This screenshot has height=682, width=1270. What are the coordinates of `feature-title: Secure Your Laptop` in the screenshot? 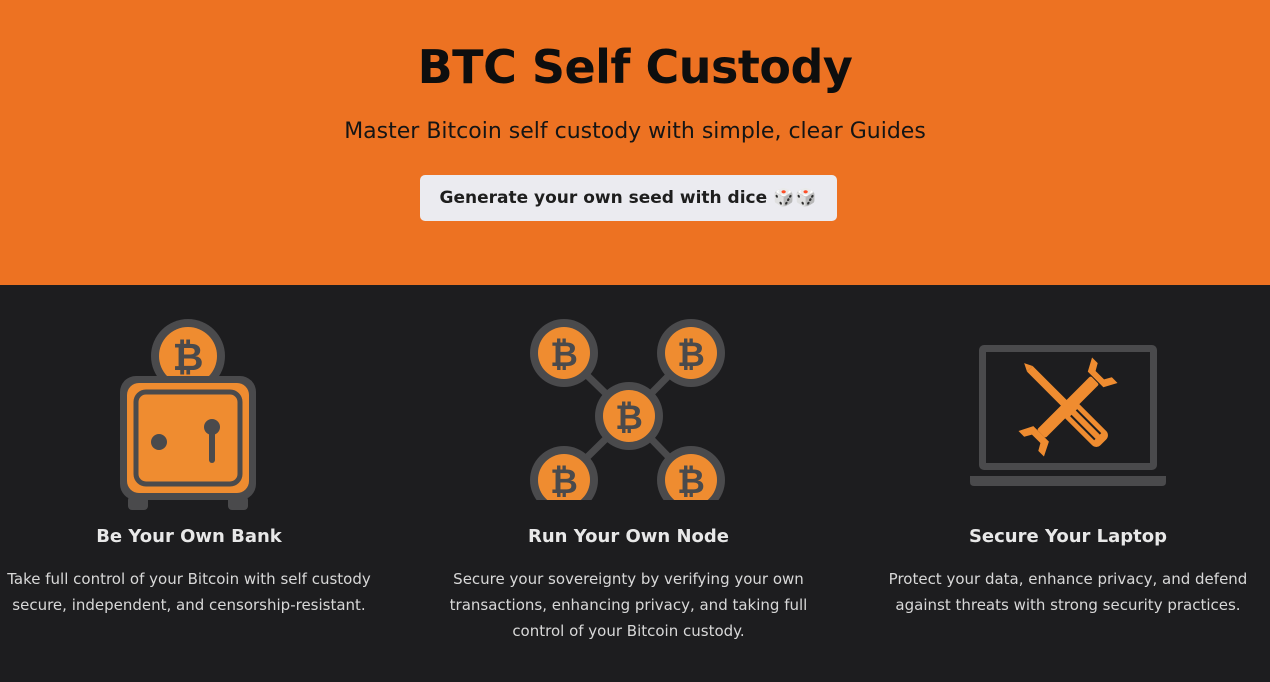 It's located at (1068, 536).